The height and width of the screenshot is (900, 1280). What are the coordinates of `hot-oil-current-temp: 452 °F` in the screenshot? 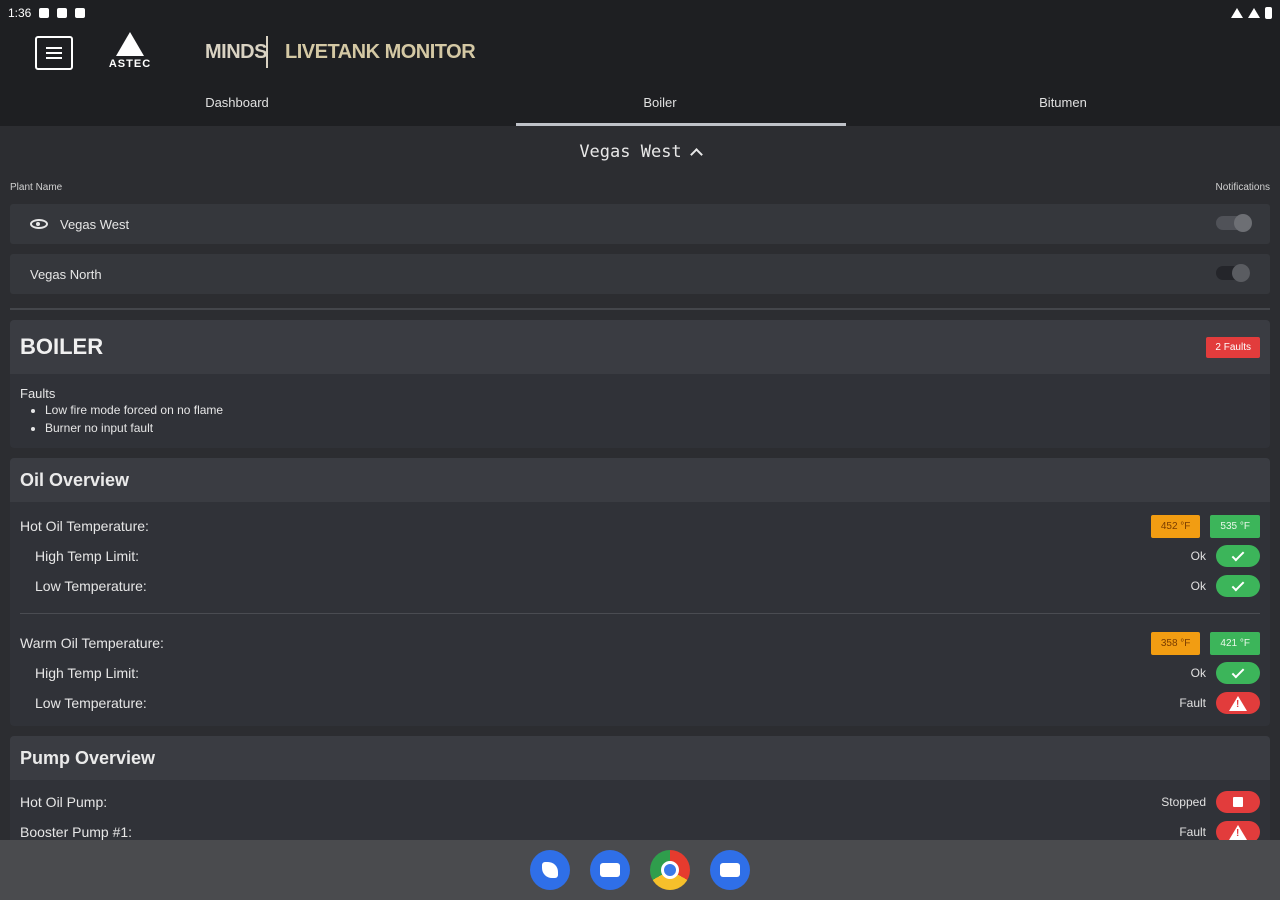 It's located at (1175, 526).